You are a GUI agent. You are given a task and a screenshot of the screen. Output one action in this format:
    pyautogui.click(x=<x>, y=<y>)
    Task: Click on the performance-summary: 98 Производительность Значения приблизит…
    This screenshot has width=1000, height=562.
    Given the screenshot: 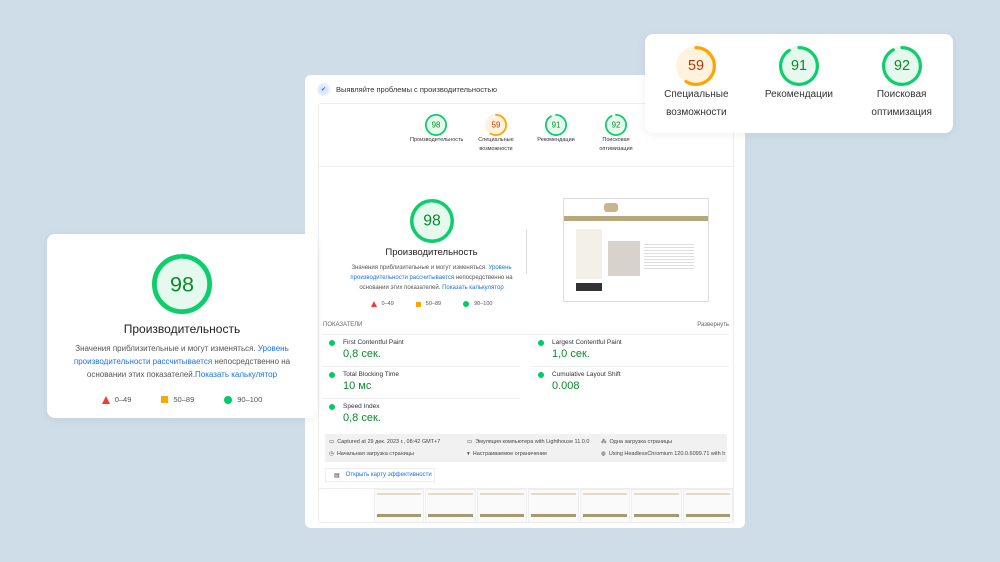 What is the action you would take?
    pyautogui.click(x=431, y=253)
    